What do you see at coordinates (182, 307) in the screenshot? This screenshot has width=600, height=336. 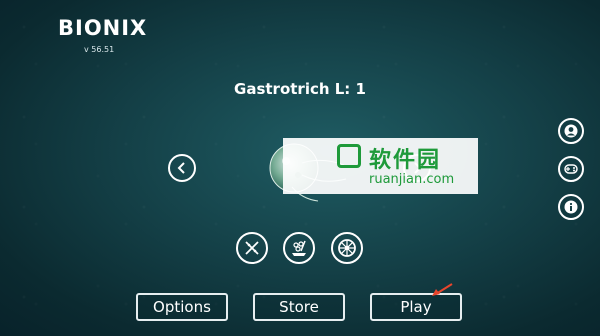 I see `options-button: Options` at bounding box center [182, 307].